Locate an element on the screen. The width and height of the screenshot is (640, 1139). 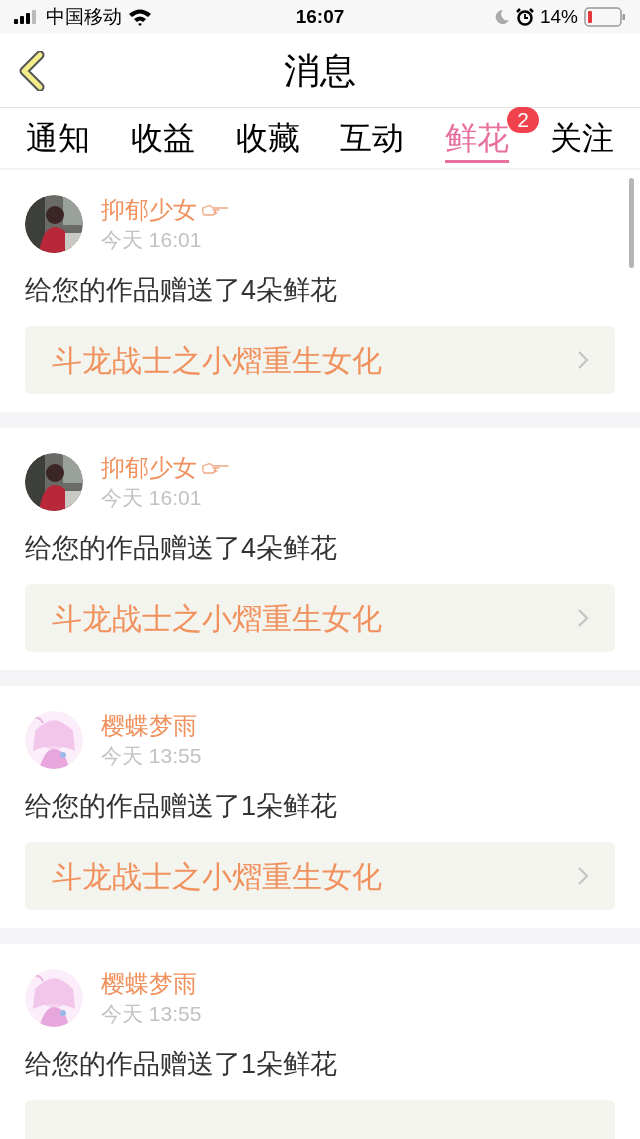
tab: 收藏 is located at coordinates (267, 140).